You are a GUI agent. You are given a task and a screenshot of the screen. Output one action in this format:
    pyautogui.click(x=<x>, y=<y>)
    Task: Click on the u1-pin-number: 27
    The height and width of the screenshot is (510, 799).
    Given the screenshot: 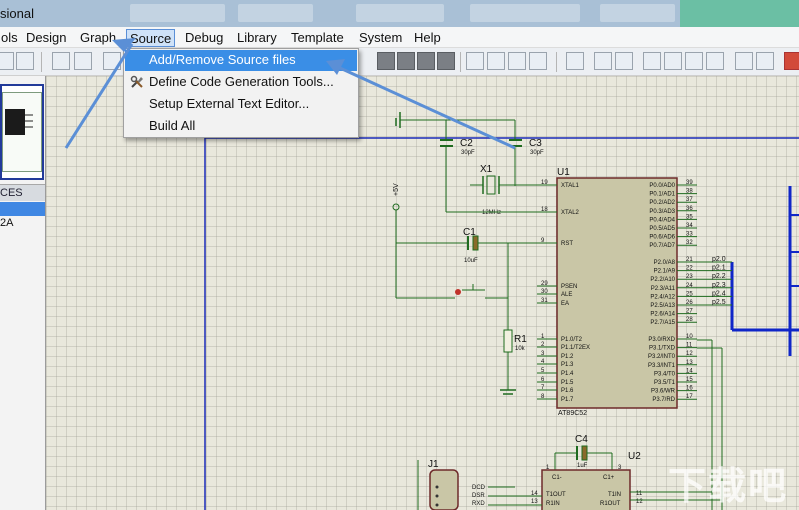 What is the action you would take?
    pyautogui.click(x=689, y=312)
    